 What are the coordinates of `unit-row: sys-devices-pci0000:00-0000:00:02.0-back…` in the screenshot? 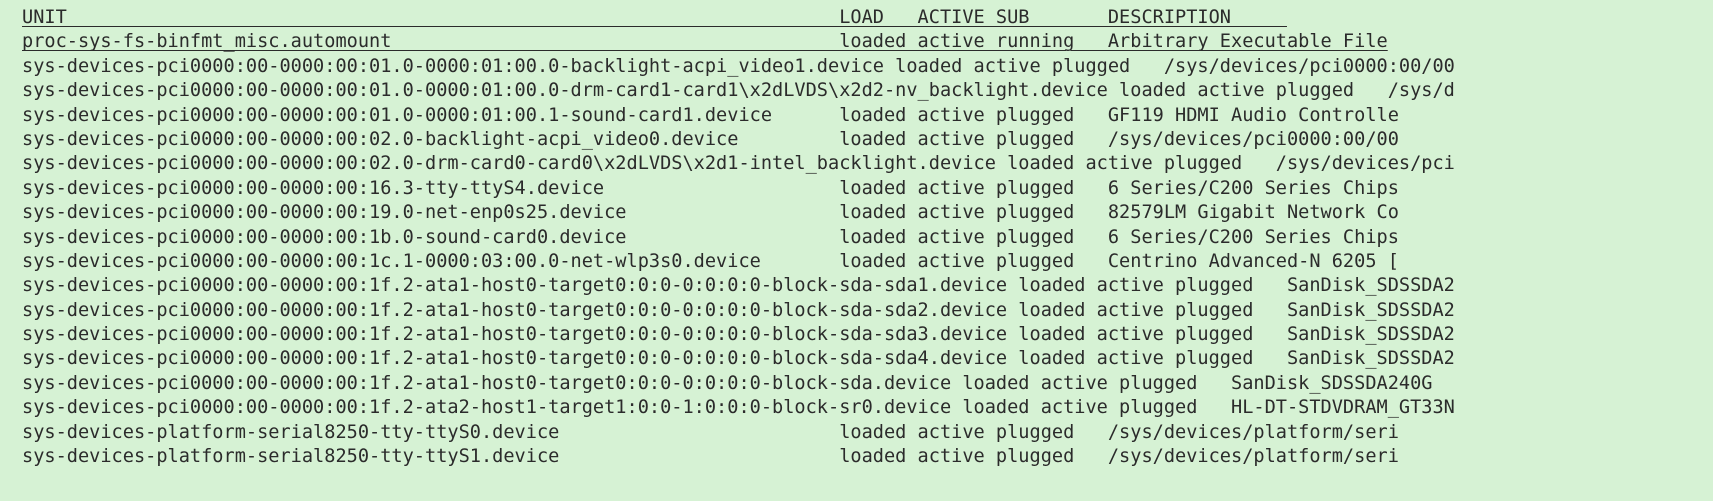 It's located at (856, 140).